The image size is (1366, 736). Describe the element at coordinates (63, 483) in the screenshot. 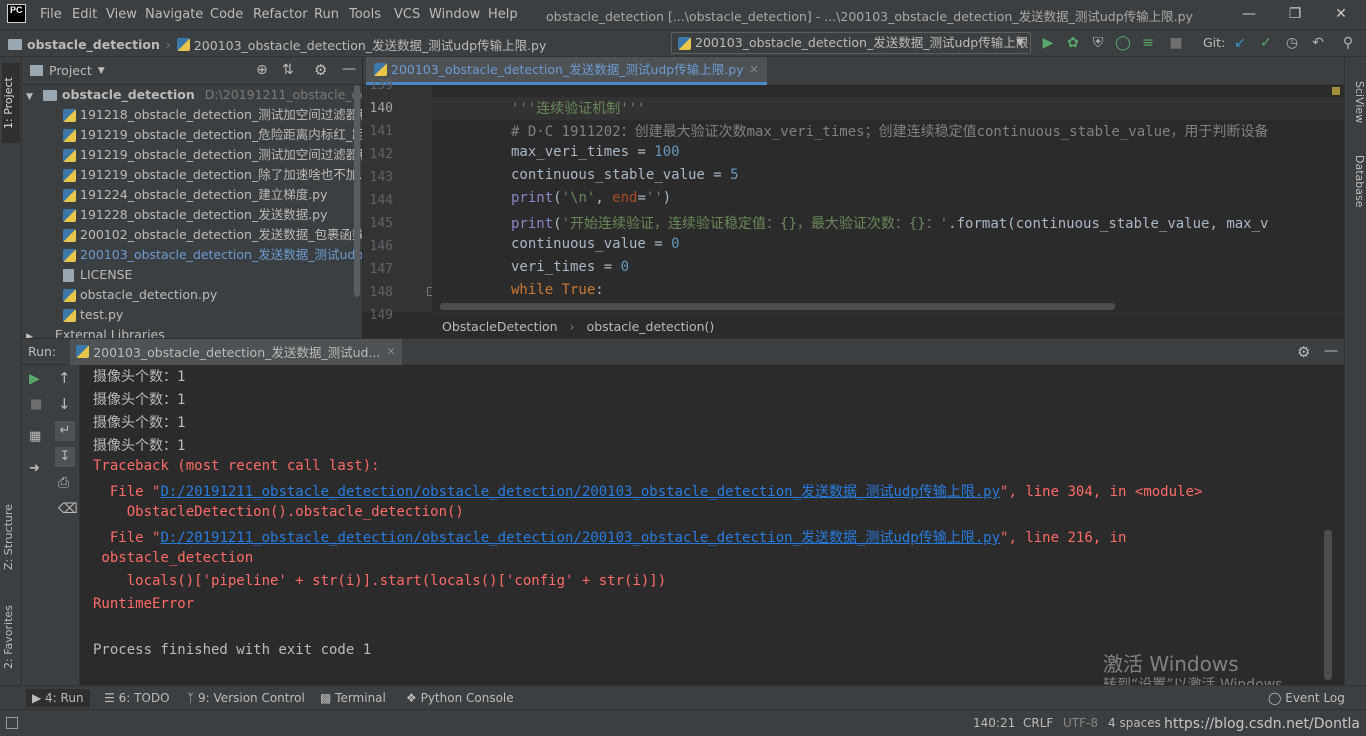

I see `print-icon: ⎙` at that location.